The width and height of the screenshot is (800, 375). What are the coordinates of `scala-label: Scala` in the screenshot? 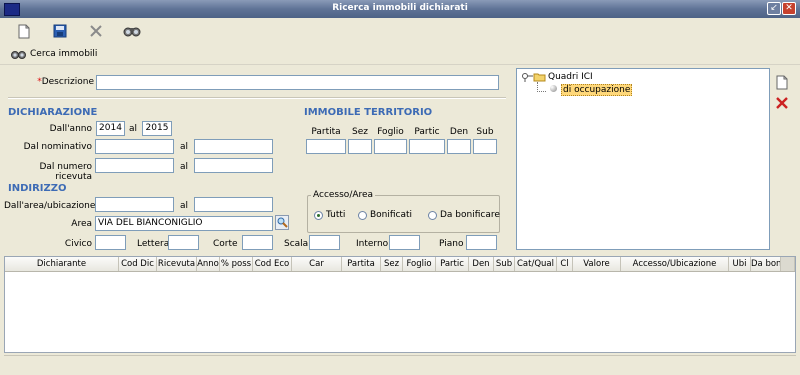 It's located at (296, 244).